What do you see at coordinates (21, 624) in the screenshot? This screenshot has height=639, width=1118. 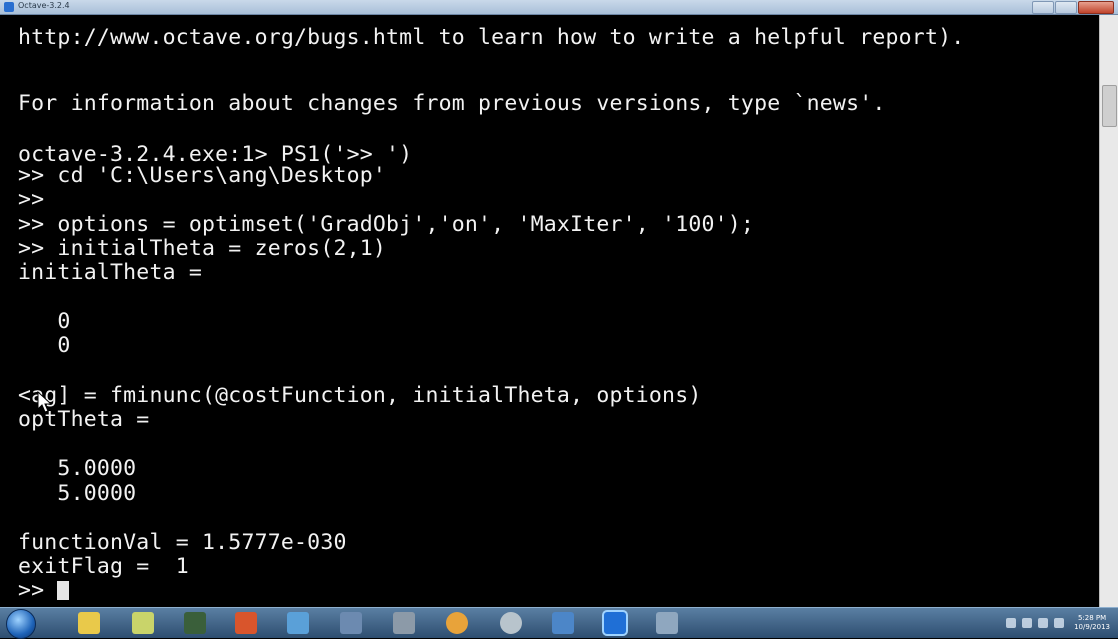 I see `start-orb-icon` at bounding box center [21, 624].